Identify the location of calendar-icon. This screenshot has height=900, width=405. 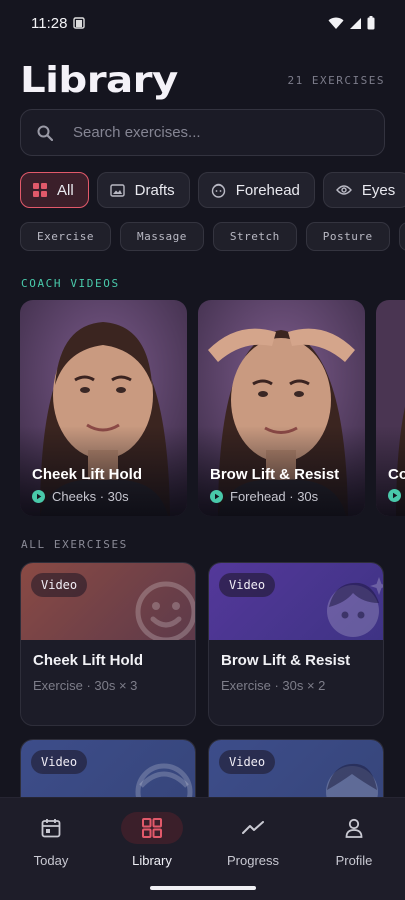
(51, 828).